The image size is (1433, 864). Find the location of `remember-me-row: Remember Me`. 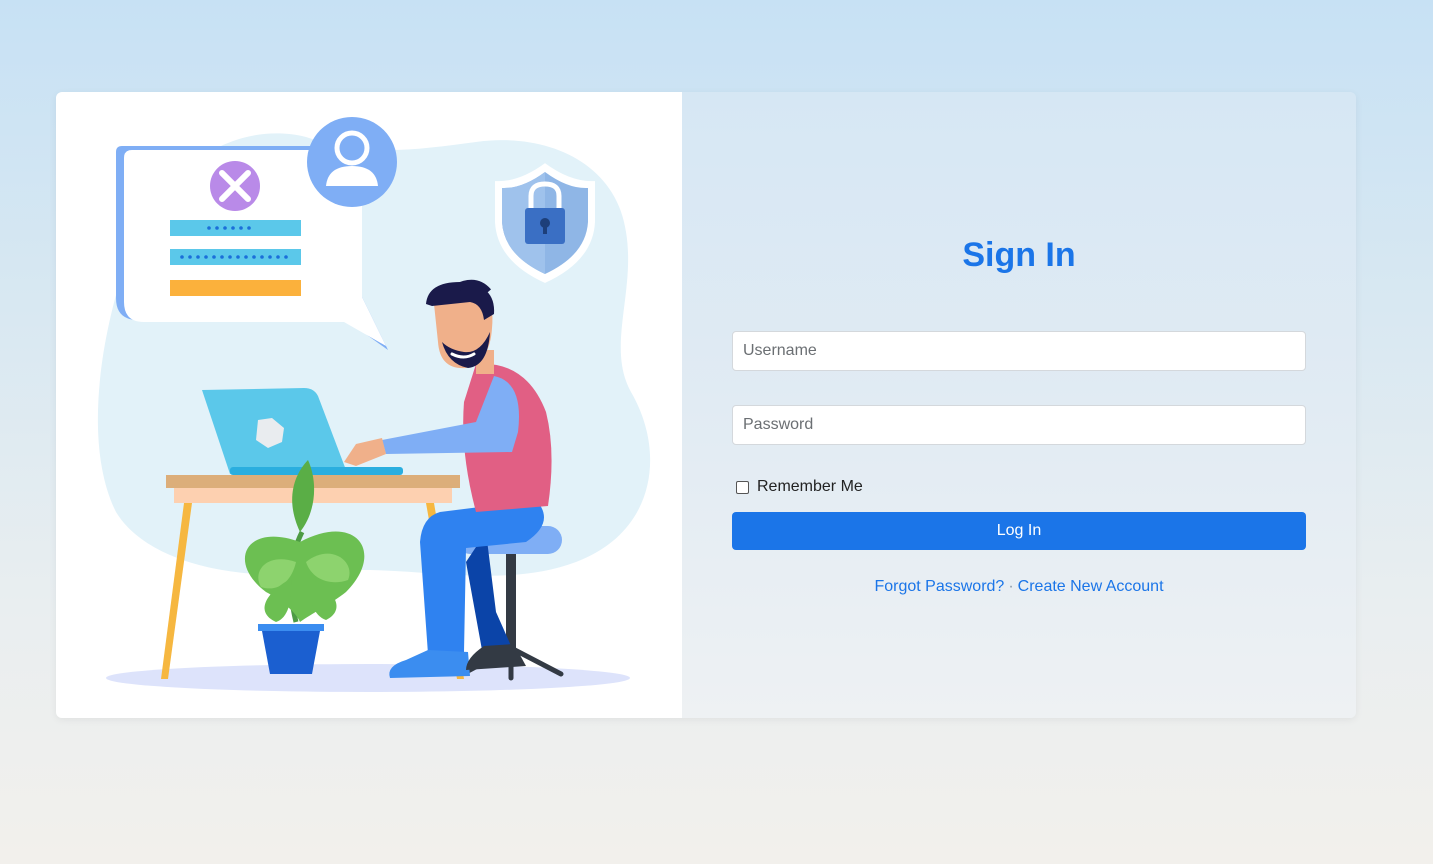

remember-me-row: Remember Me is located at coordinates (799, 487).